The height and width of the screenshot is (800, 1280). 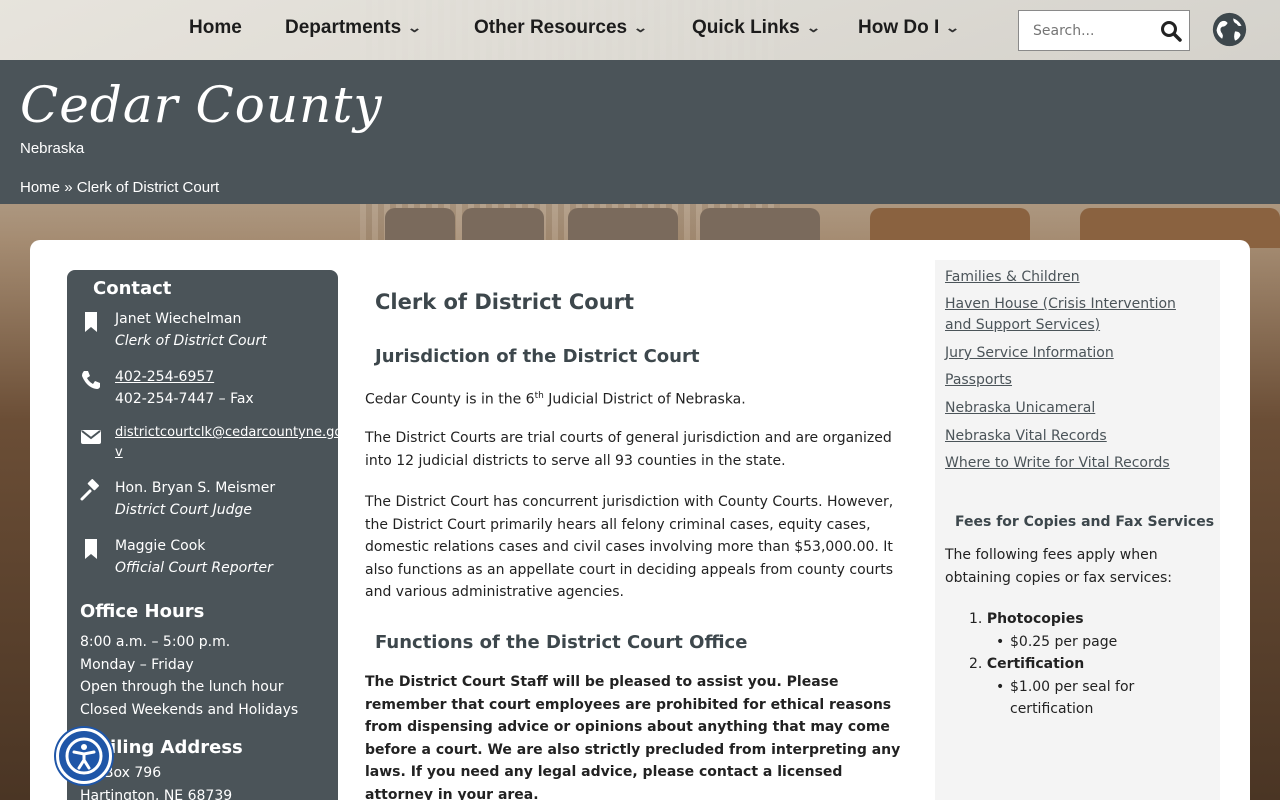 What do you see at coordinates (1229, 29) in the screenshot?
I see `globe-icon` at bounding box center [1229, 29].